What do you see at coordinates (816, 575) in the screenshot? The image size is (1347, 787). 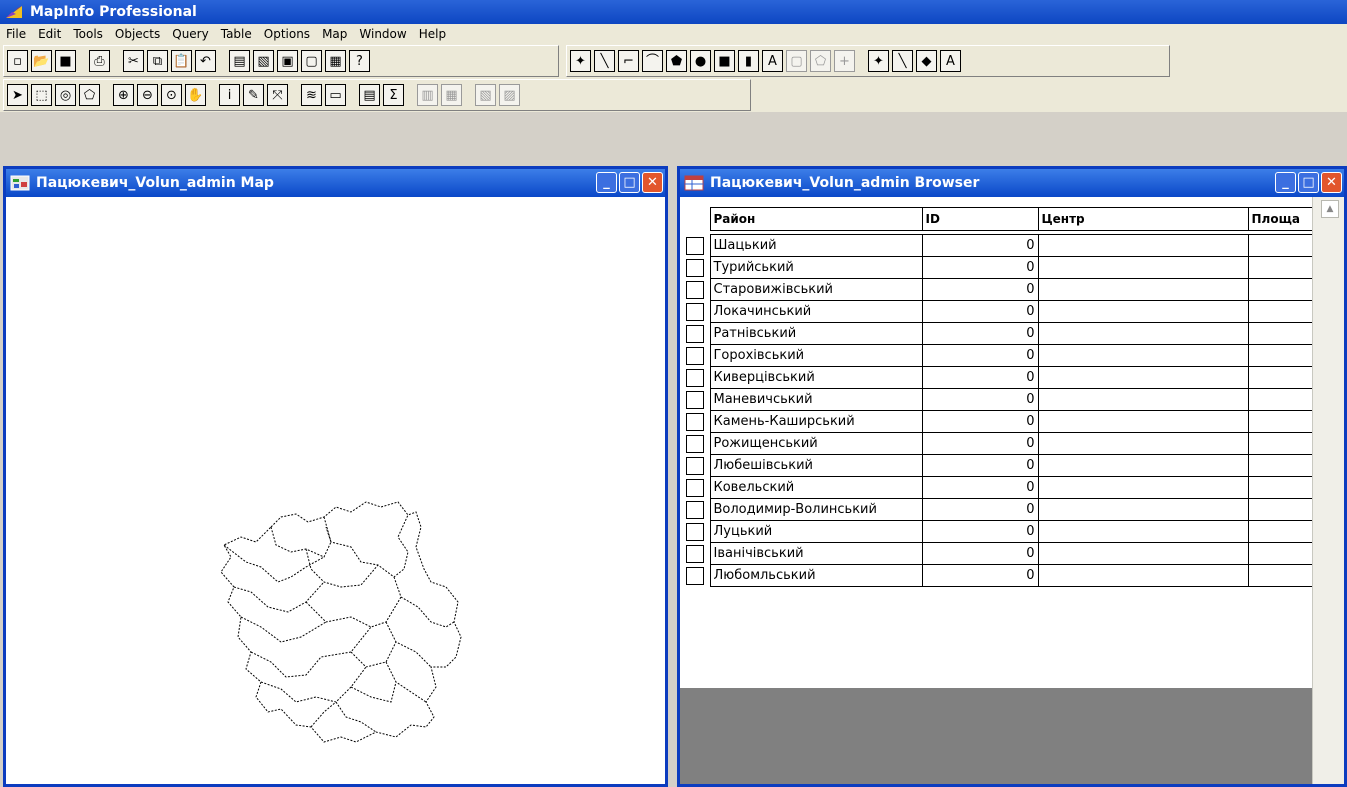 I see `cell-rayon: Любомльський` at bounding box center [816, 575].